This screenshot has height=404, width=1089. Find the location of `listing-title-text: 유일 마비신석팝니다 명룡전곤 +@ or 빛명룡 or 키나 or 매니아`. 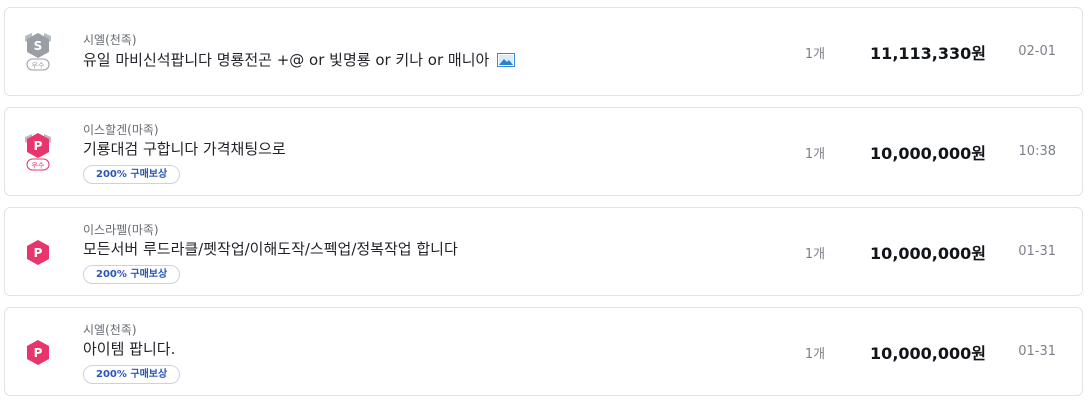

listing-title-text: 유일 마비신석팝니다 명룡전곤 +@ or 빛명룡 or 키나 or 매니아 is located at coordinates (286, 60).